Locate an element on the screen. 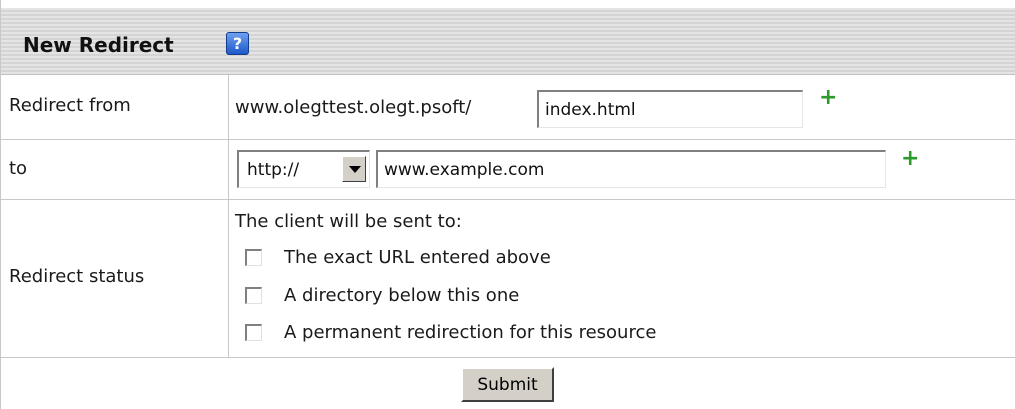  protocol-selected-value: http:// is located at coordinates (273, 170).